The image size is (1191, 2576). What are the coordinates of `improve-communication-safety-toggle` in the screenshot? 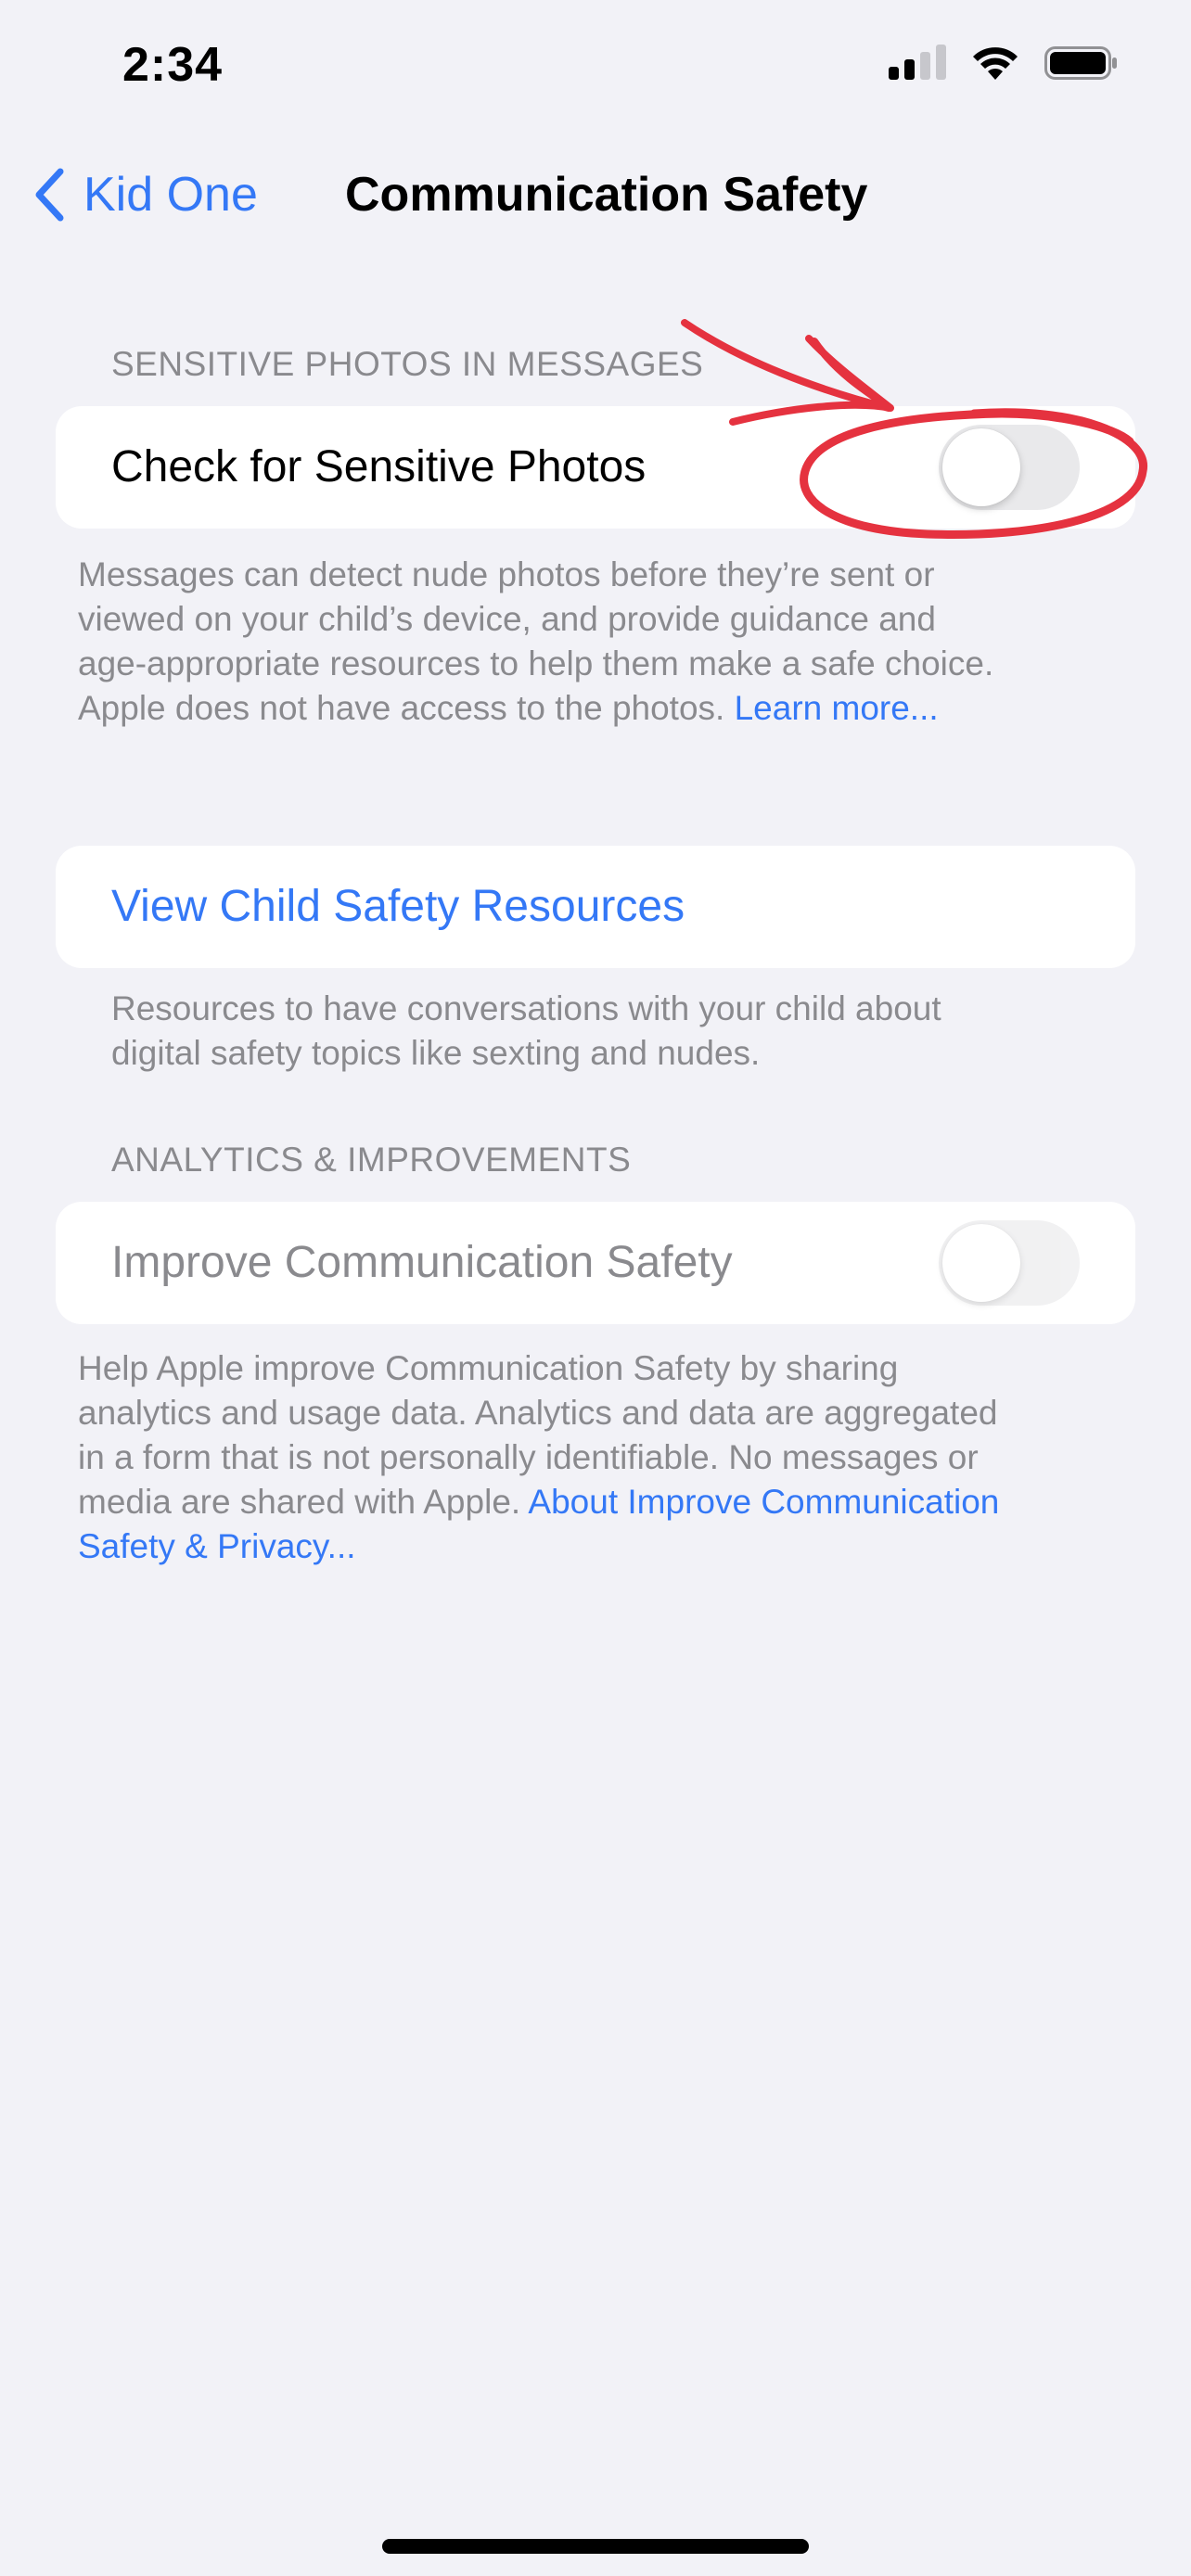 It's located at (1010, 1263).